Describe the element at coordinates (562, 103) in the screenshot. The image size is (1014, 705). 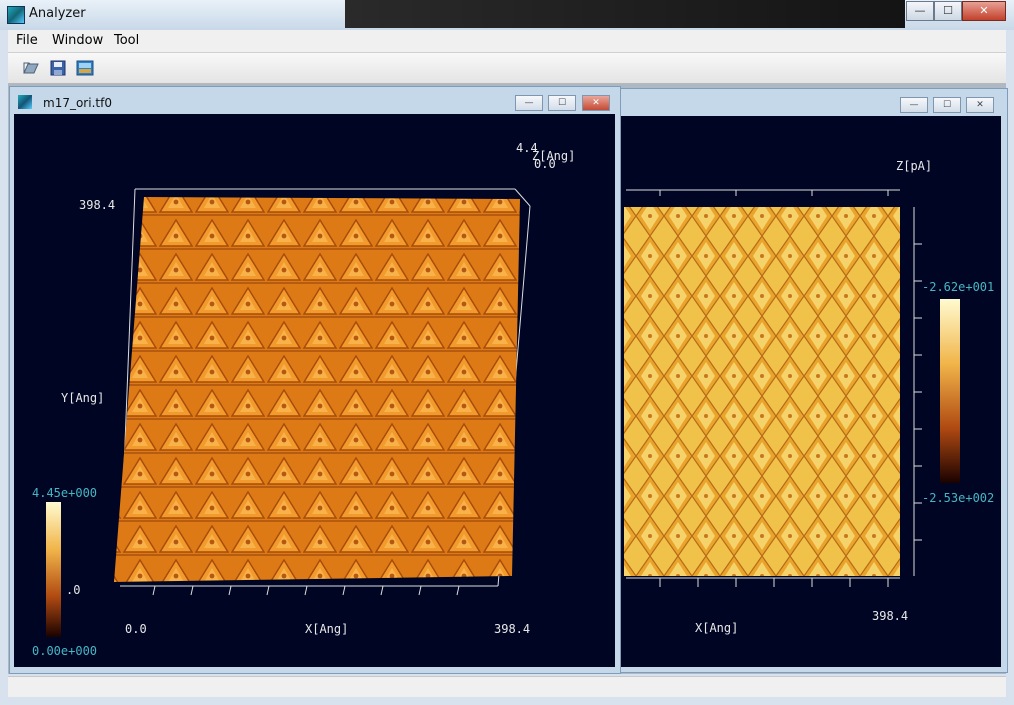
I see `left-maximize-button: ☐` at that location.